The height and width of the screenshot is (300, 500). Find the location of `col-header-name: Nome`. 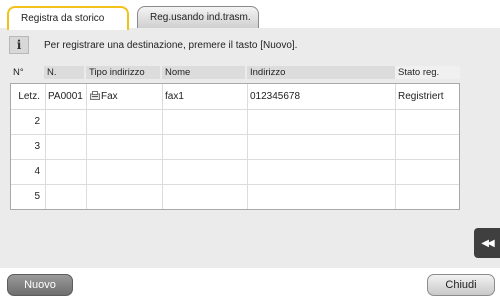

col-header-name: Nome is located at coordinates (203, 72).